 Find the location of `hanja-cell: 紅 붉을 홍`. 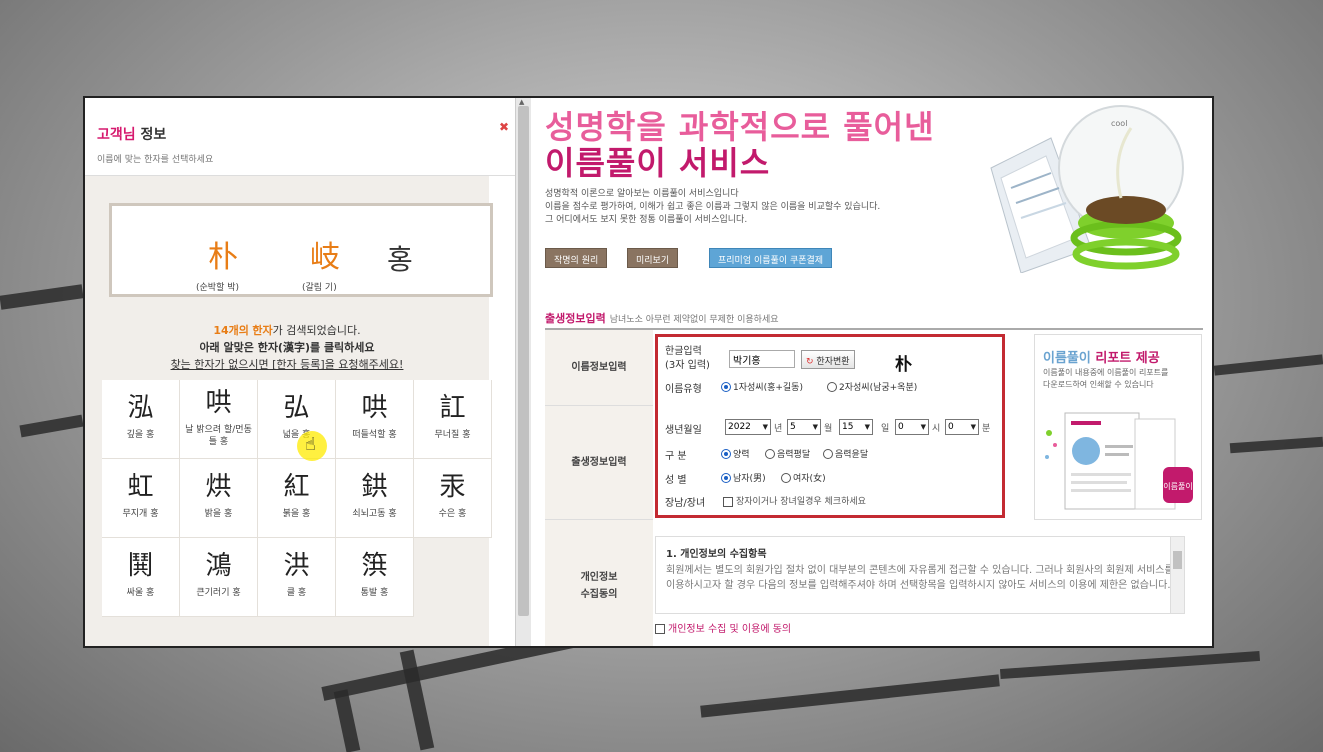

hanja-cell: 紅 붉을 홍 is located at coordinates (297, 498).